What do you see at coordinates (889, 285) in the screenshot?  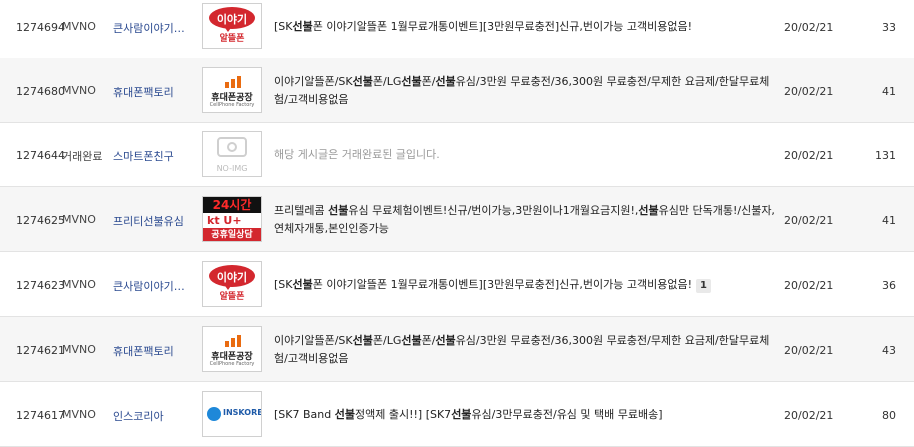 I see `view-count: 36` at bounding box center [889, 285].